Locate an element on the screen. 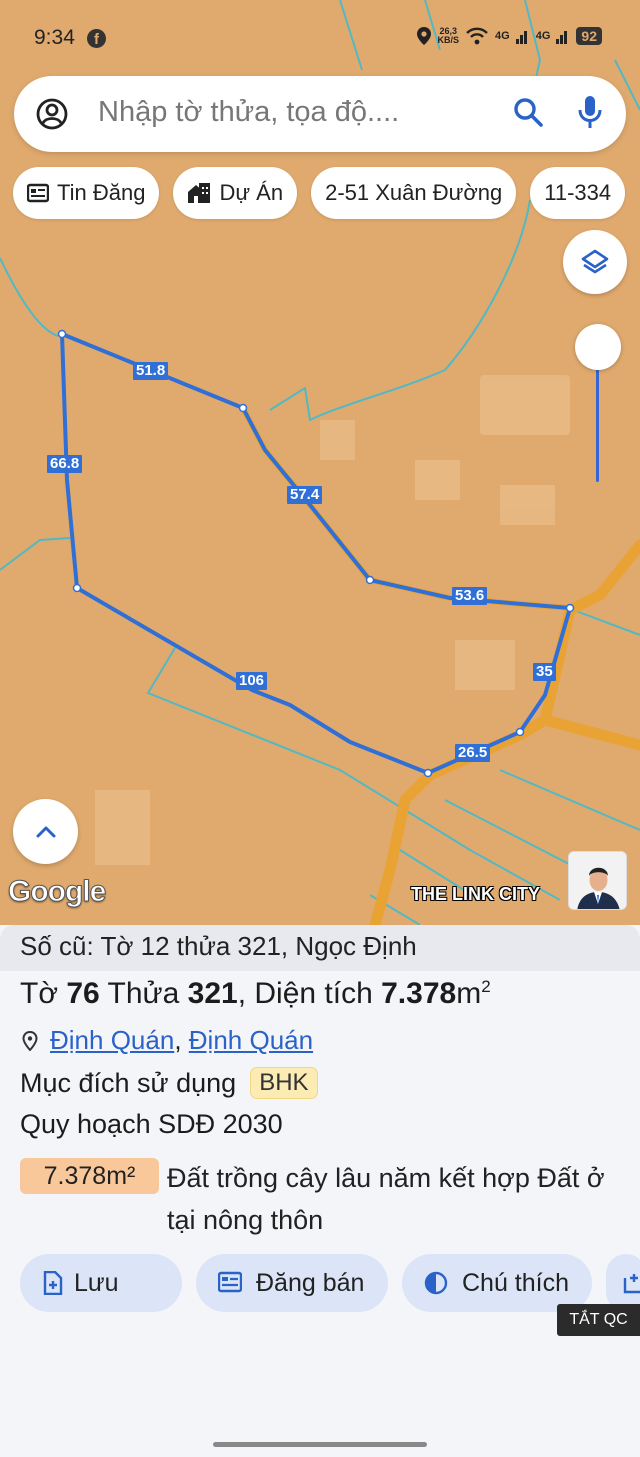 This screenshot has height=1457, width=640. chip-recent-search: 11-334 is located at coordinates (578, 193).